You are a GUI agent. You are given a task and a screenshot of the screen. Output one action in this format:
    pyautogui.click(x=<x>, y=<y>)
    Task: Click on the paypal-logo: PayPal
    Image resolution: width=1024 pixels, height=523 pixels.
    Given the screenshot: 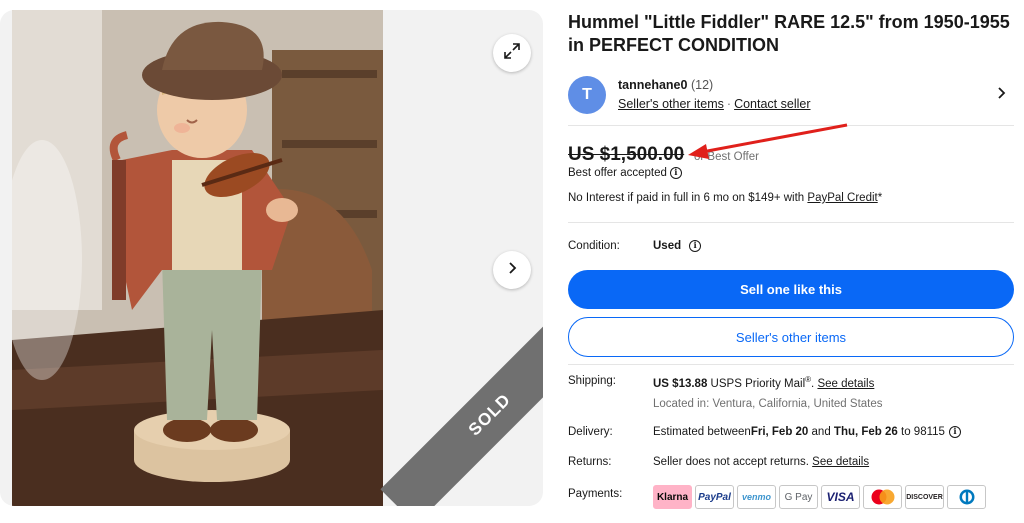 What is the action you would take?
    pyautogui.click(x=714, y=497)
    